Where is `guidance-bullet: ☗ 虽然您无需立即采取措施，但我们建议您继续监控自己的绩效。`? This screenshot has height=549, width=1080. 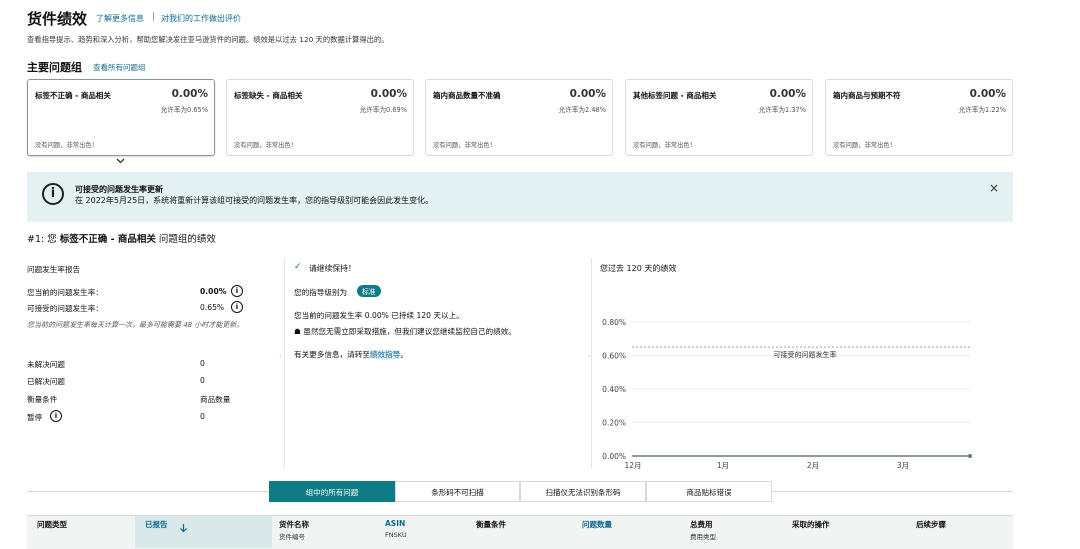
guidance-bullet: ☗ 虽然您无需立即采取措施，但我们建议您继续监控自己的绩效。 is located at coordinates (405, 331).